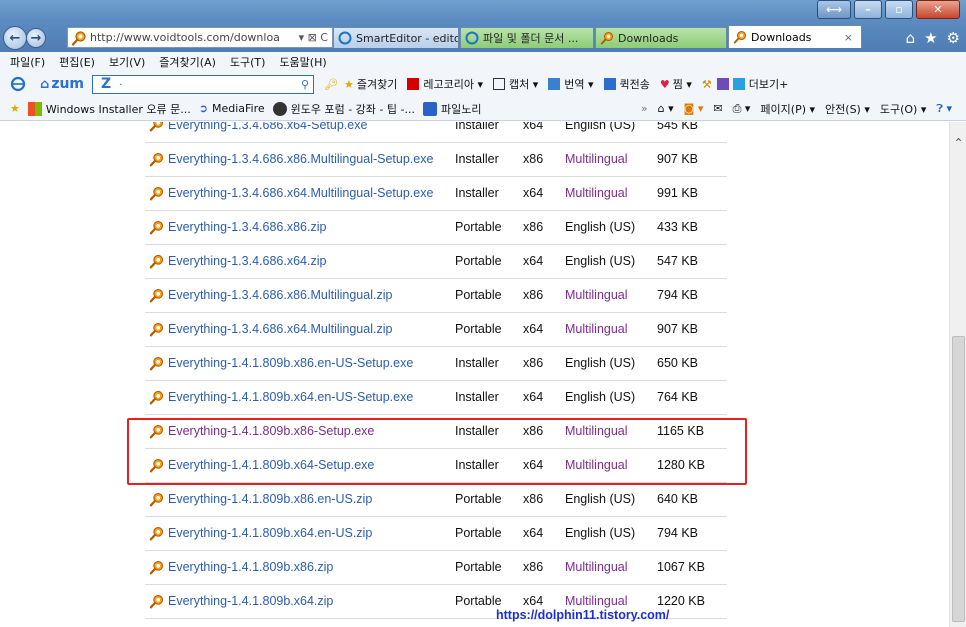 The width and height of the screenshot is (966, 627). I want to click on help-icon: ❓︎ ▾, so click(944, 109).